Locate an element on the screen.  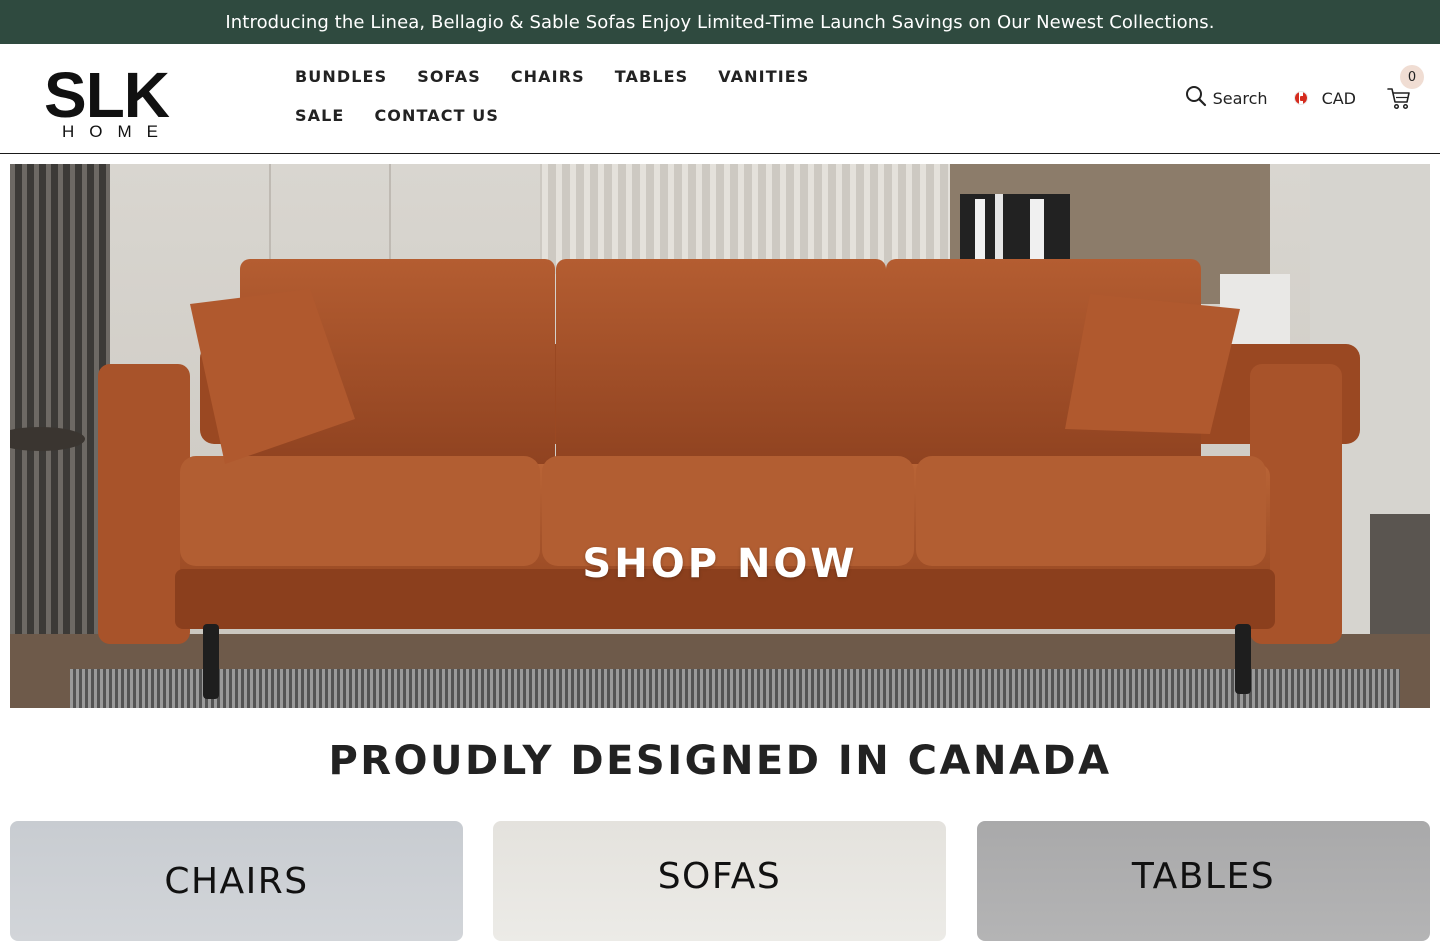
search-icon is located at coordinates (1196, 98).